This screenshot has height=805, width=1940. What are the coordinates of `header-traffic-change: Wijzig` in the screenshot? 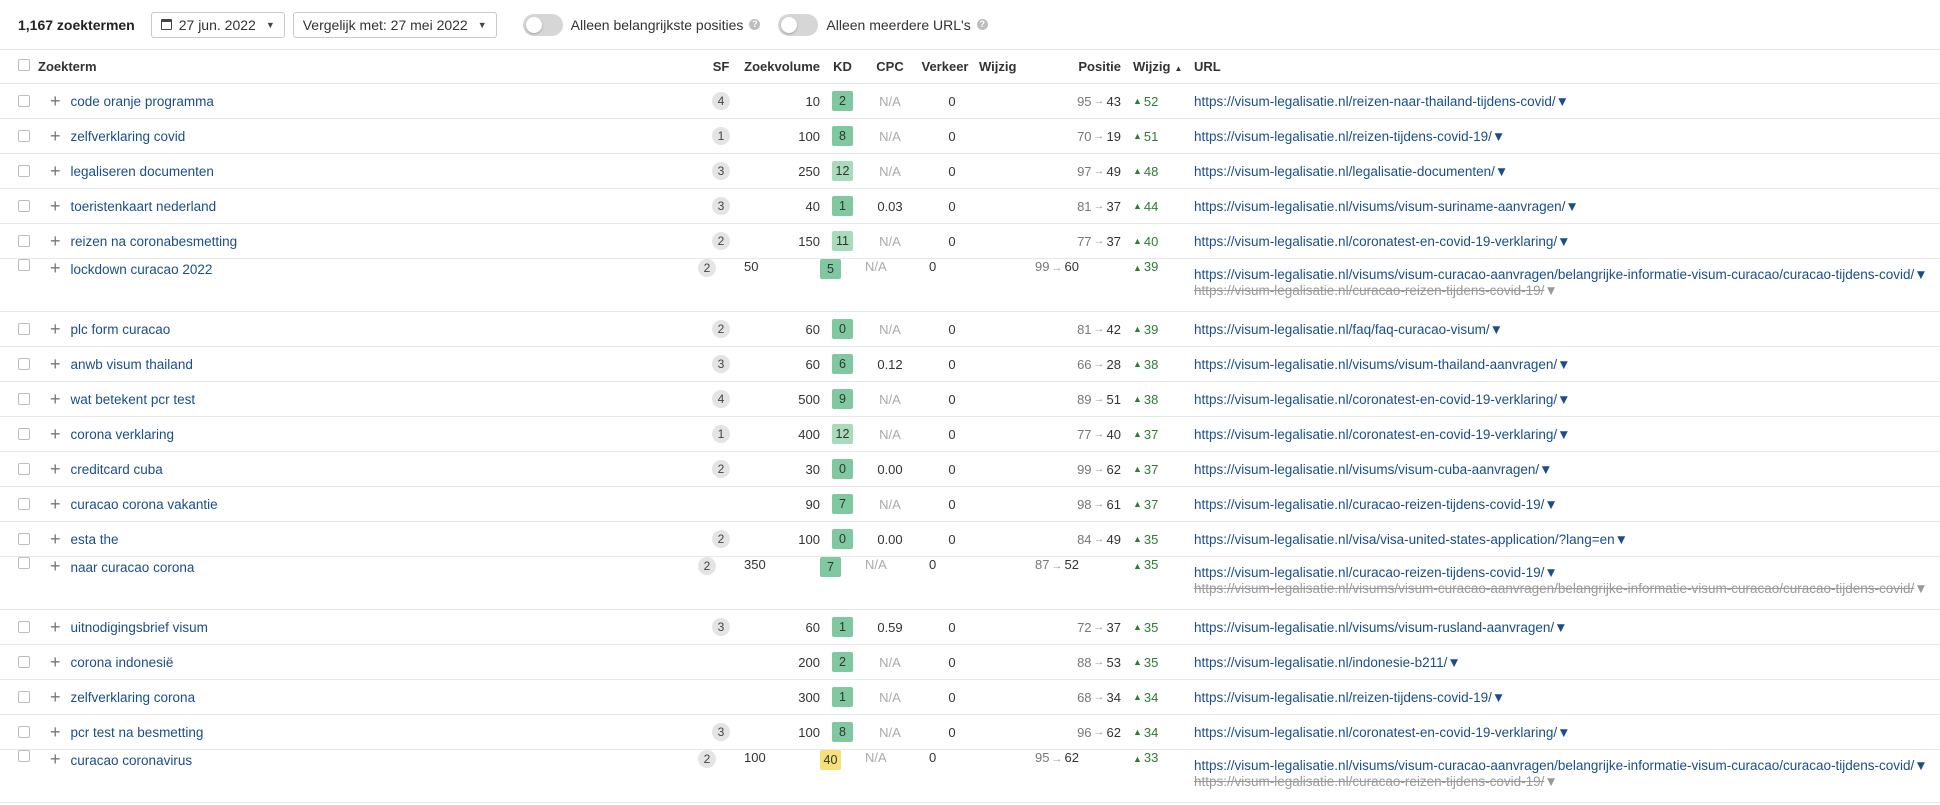 It's located at (1005, 67).